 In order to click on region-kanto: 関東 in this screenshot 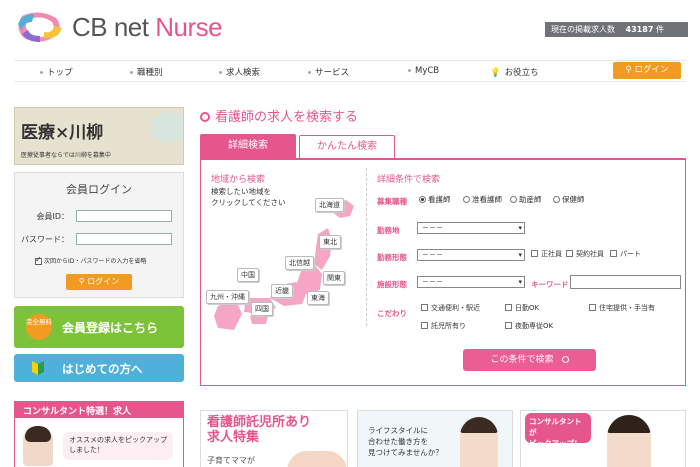, I will do `click(334, 278)`.